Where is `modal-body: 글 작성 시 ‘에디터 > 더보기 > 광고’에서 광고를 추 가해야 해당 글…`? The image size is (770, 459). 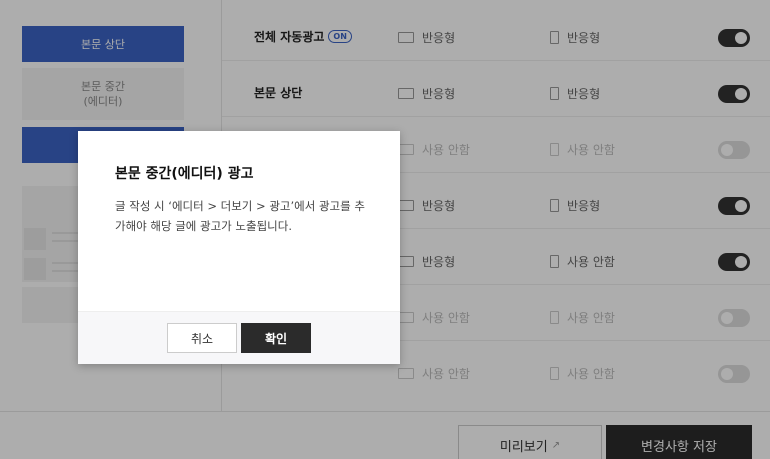 modal-body: 글 작성 시 ‘에디터 > 더보기 > 광고’에서 광고를 추 가해야 해당 글… is located at coordinates (246, 216).